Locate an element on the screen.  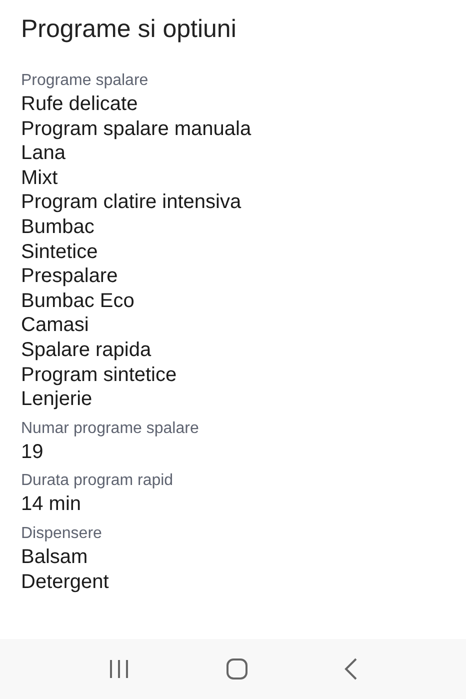
section-value: Lenjerie is located at coordinates (57, 399).